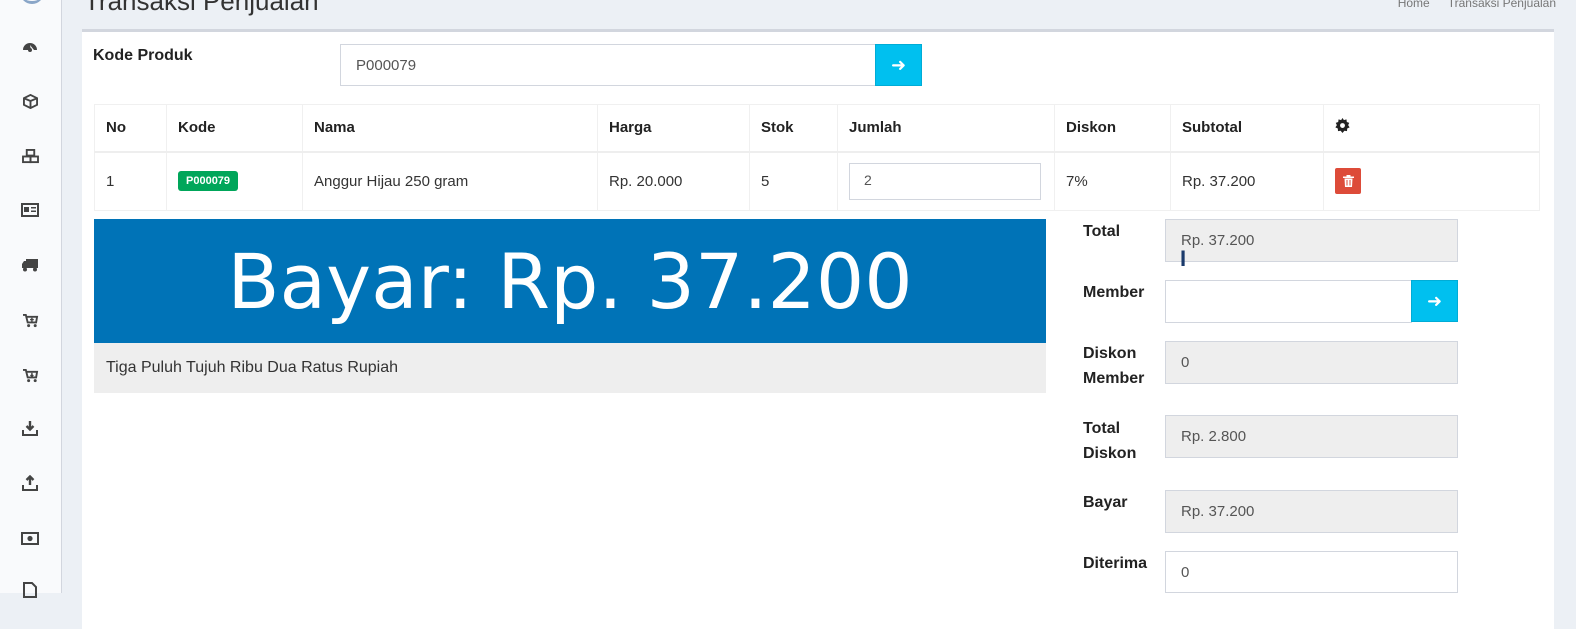  Describe the element at coordinates (1431, 181) in the screenshot. I see `cell-aksi` at that location.